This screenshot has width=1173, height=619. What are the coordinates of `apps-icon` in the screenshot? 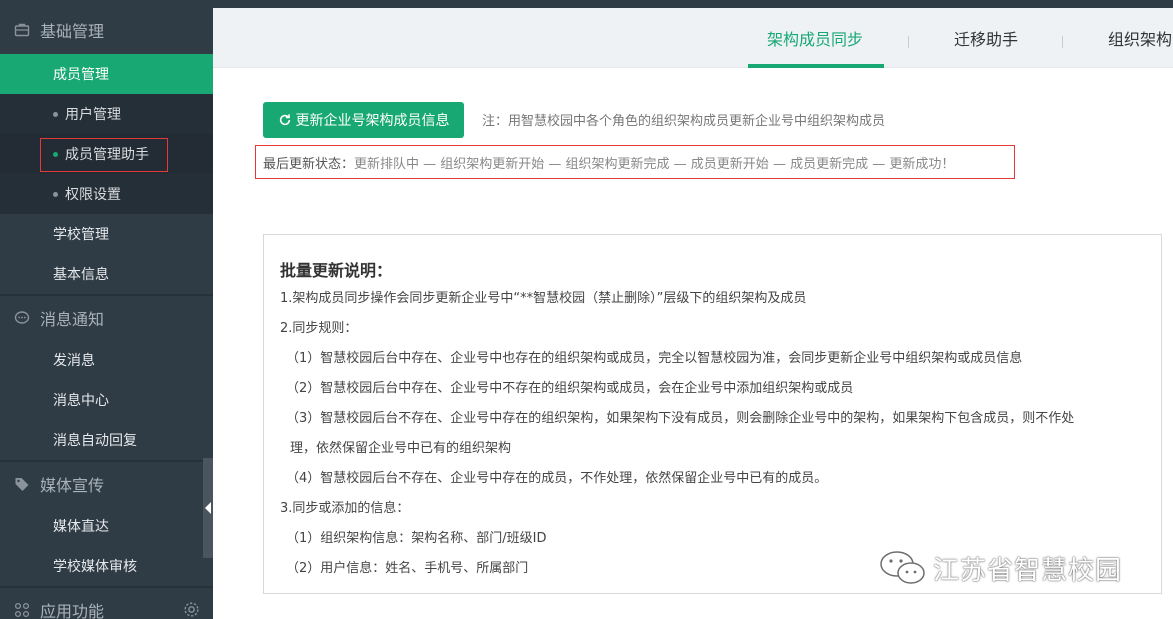 It's located at (22, 610).